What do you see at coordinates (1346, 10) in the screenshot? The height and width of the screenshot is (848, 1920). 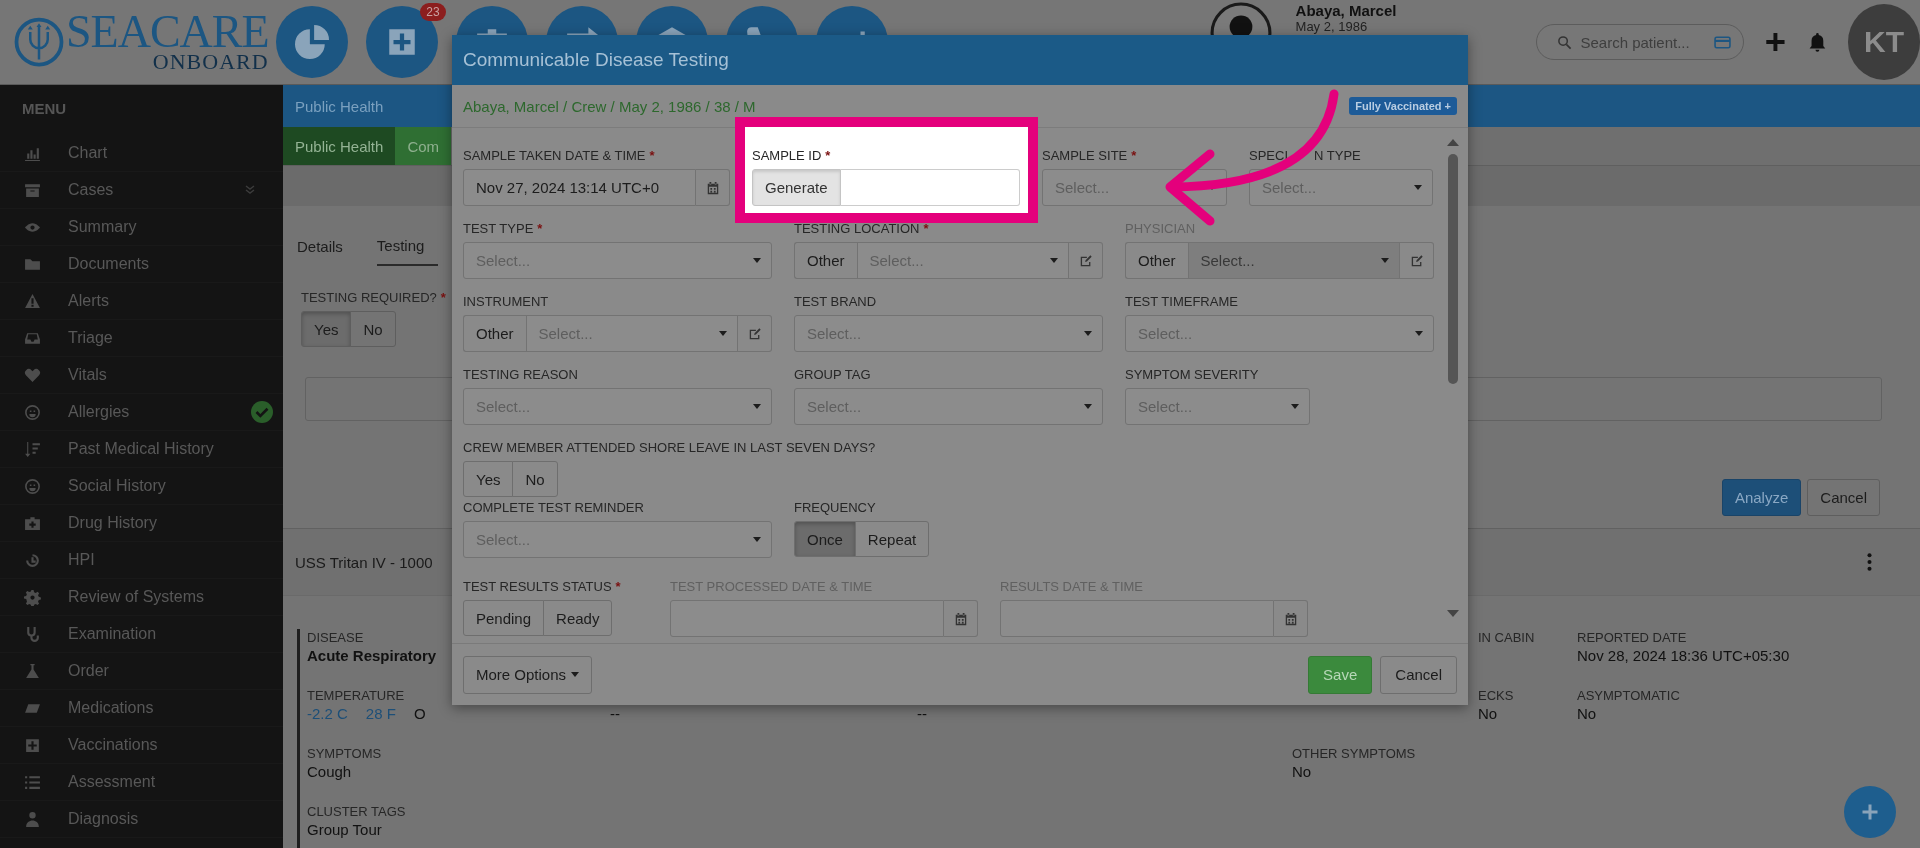 I see `patient-name: Abaya, Marcel` at bounding box center [1346, 10].